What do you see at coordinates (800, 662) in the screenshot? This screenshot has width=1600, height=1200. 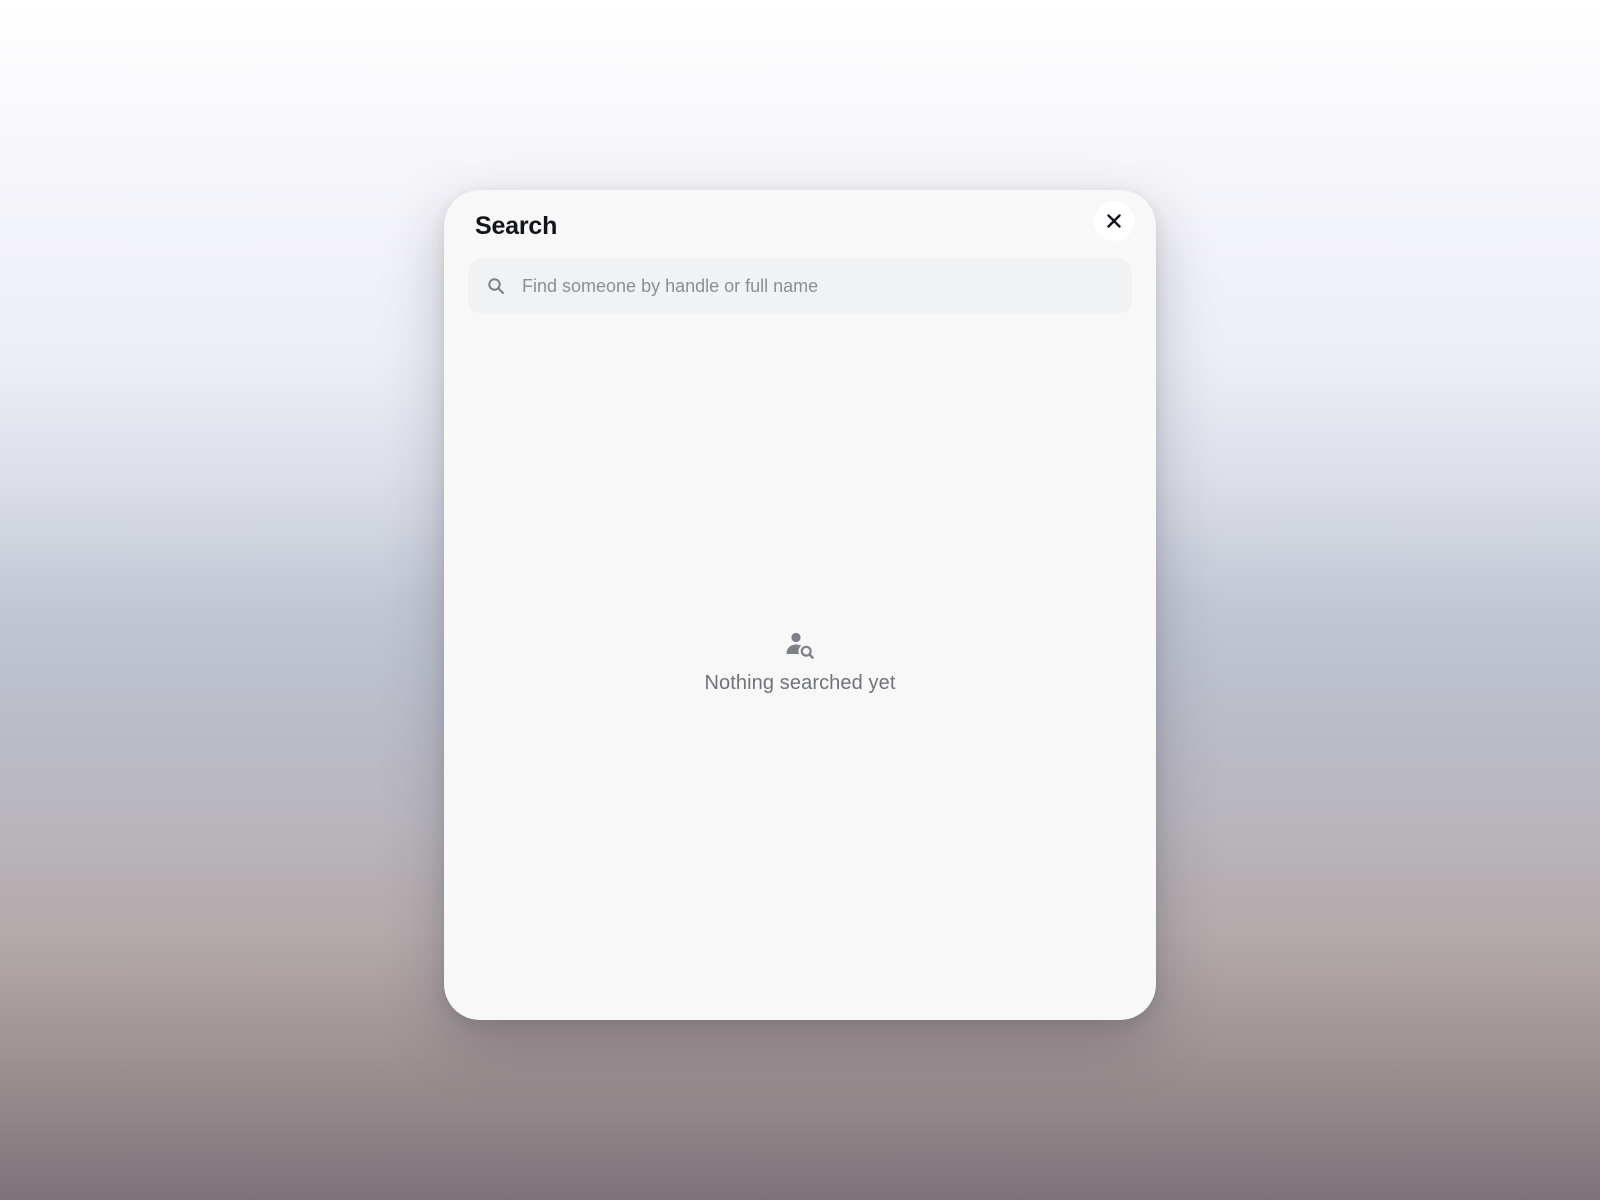 I see `empty-state: Nothing searched yet` at bounding box center [800, 662].